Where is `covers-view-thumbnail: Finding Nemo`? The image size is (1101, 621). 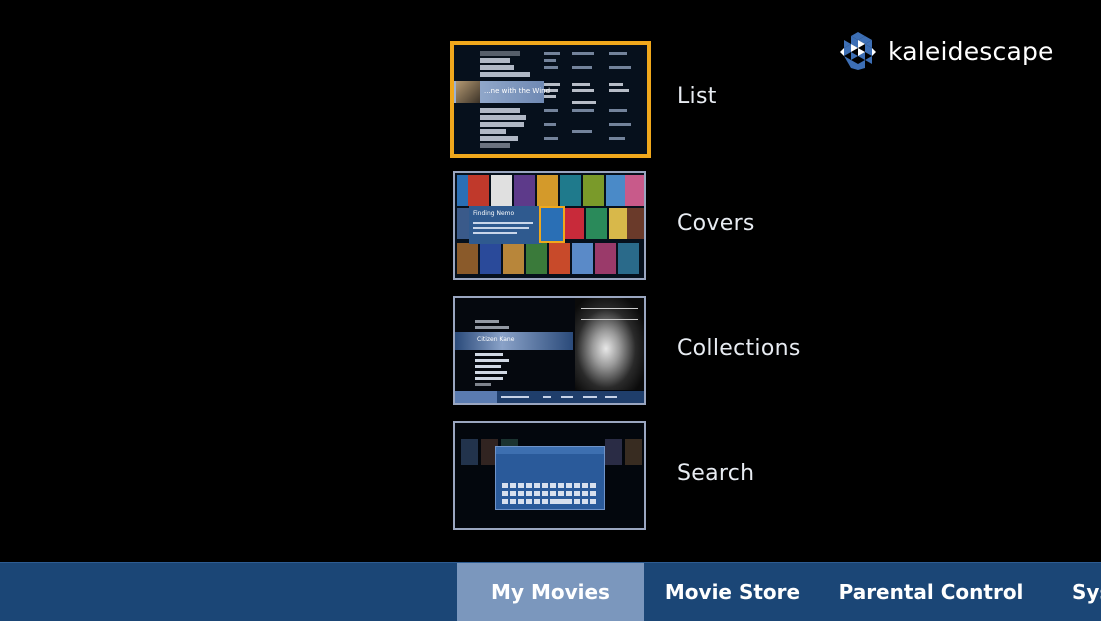
covers-view-thumbnail: Finding Nemo is located at coordinates (549, 225).